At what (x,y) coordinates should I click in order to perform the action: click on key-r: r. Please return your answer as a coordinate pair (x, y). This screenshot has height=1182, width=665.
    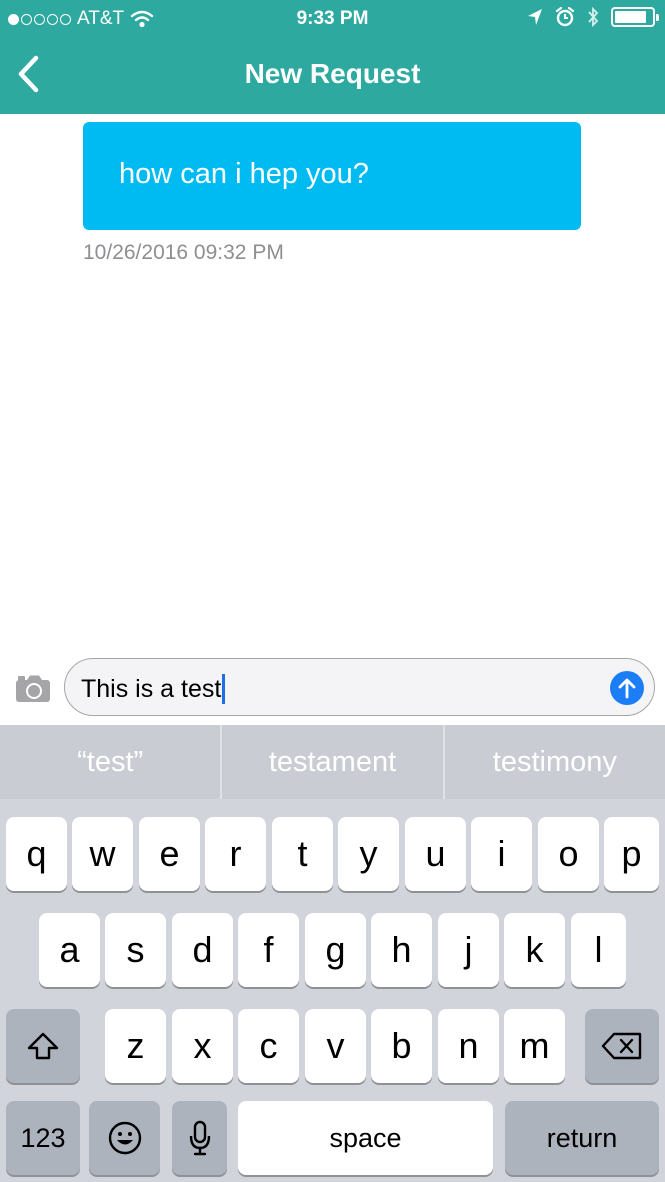
    Looking at the image, I should click on (235, 854).